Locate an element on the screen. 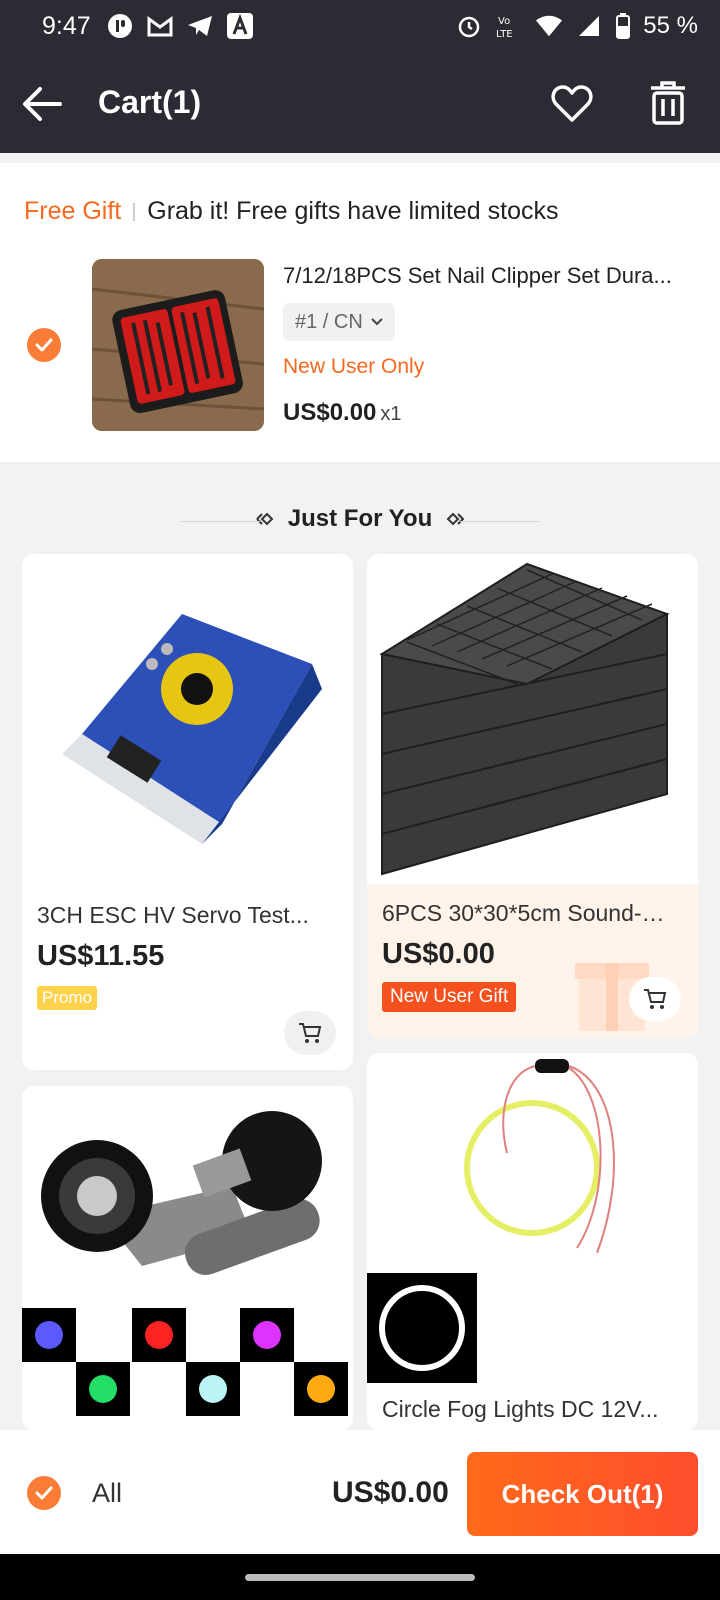  select-all-label: All is located at coordinates (107, 1493).